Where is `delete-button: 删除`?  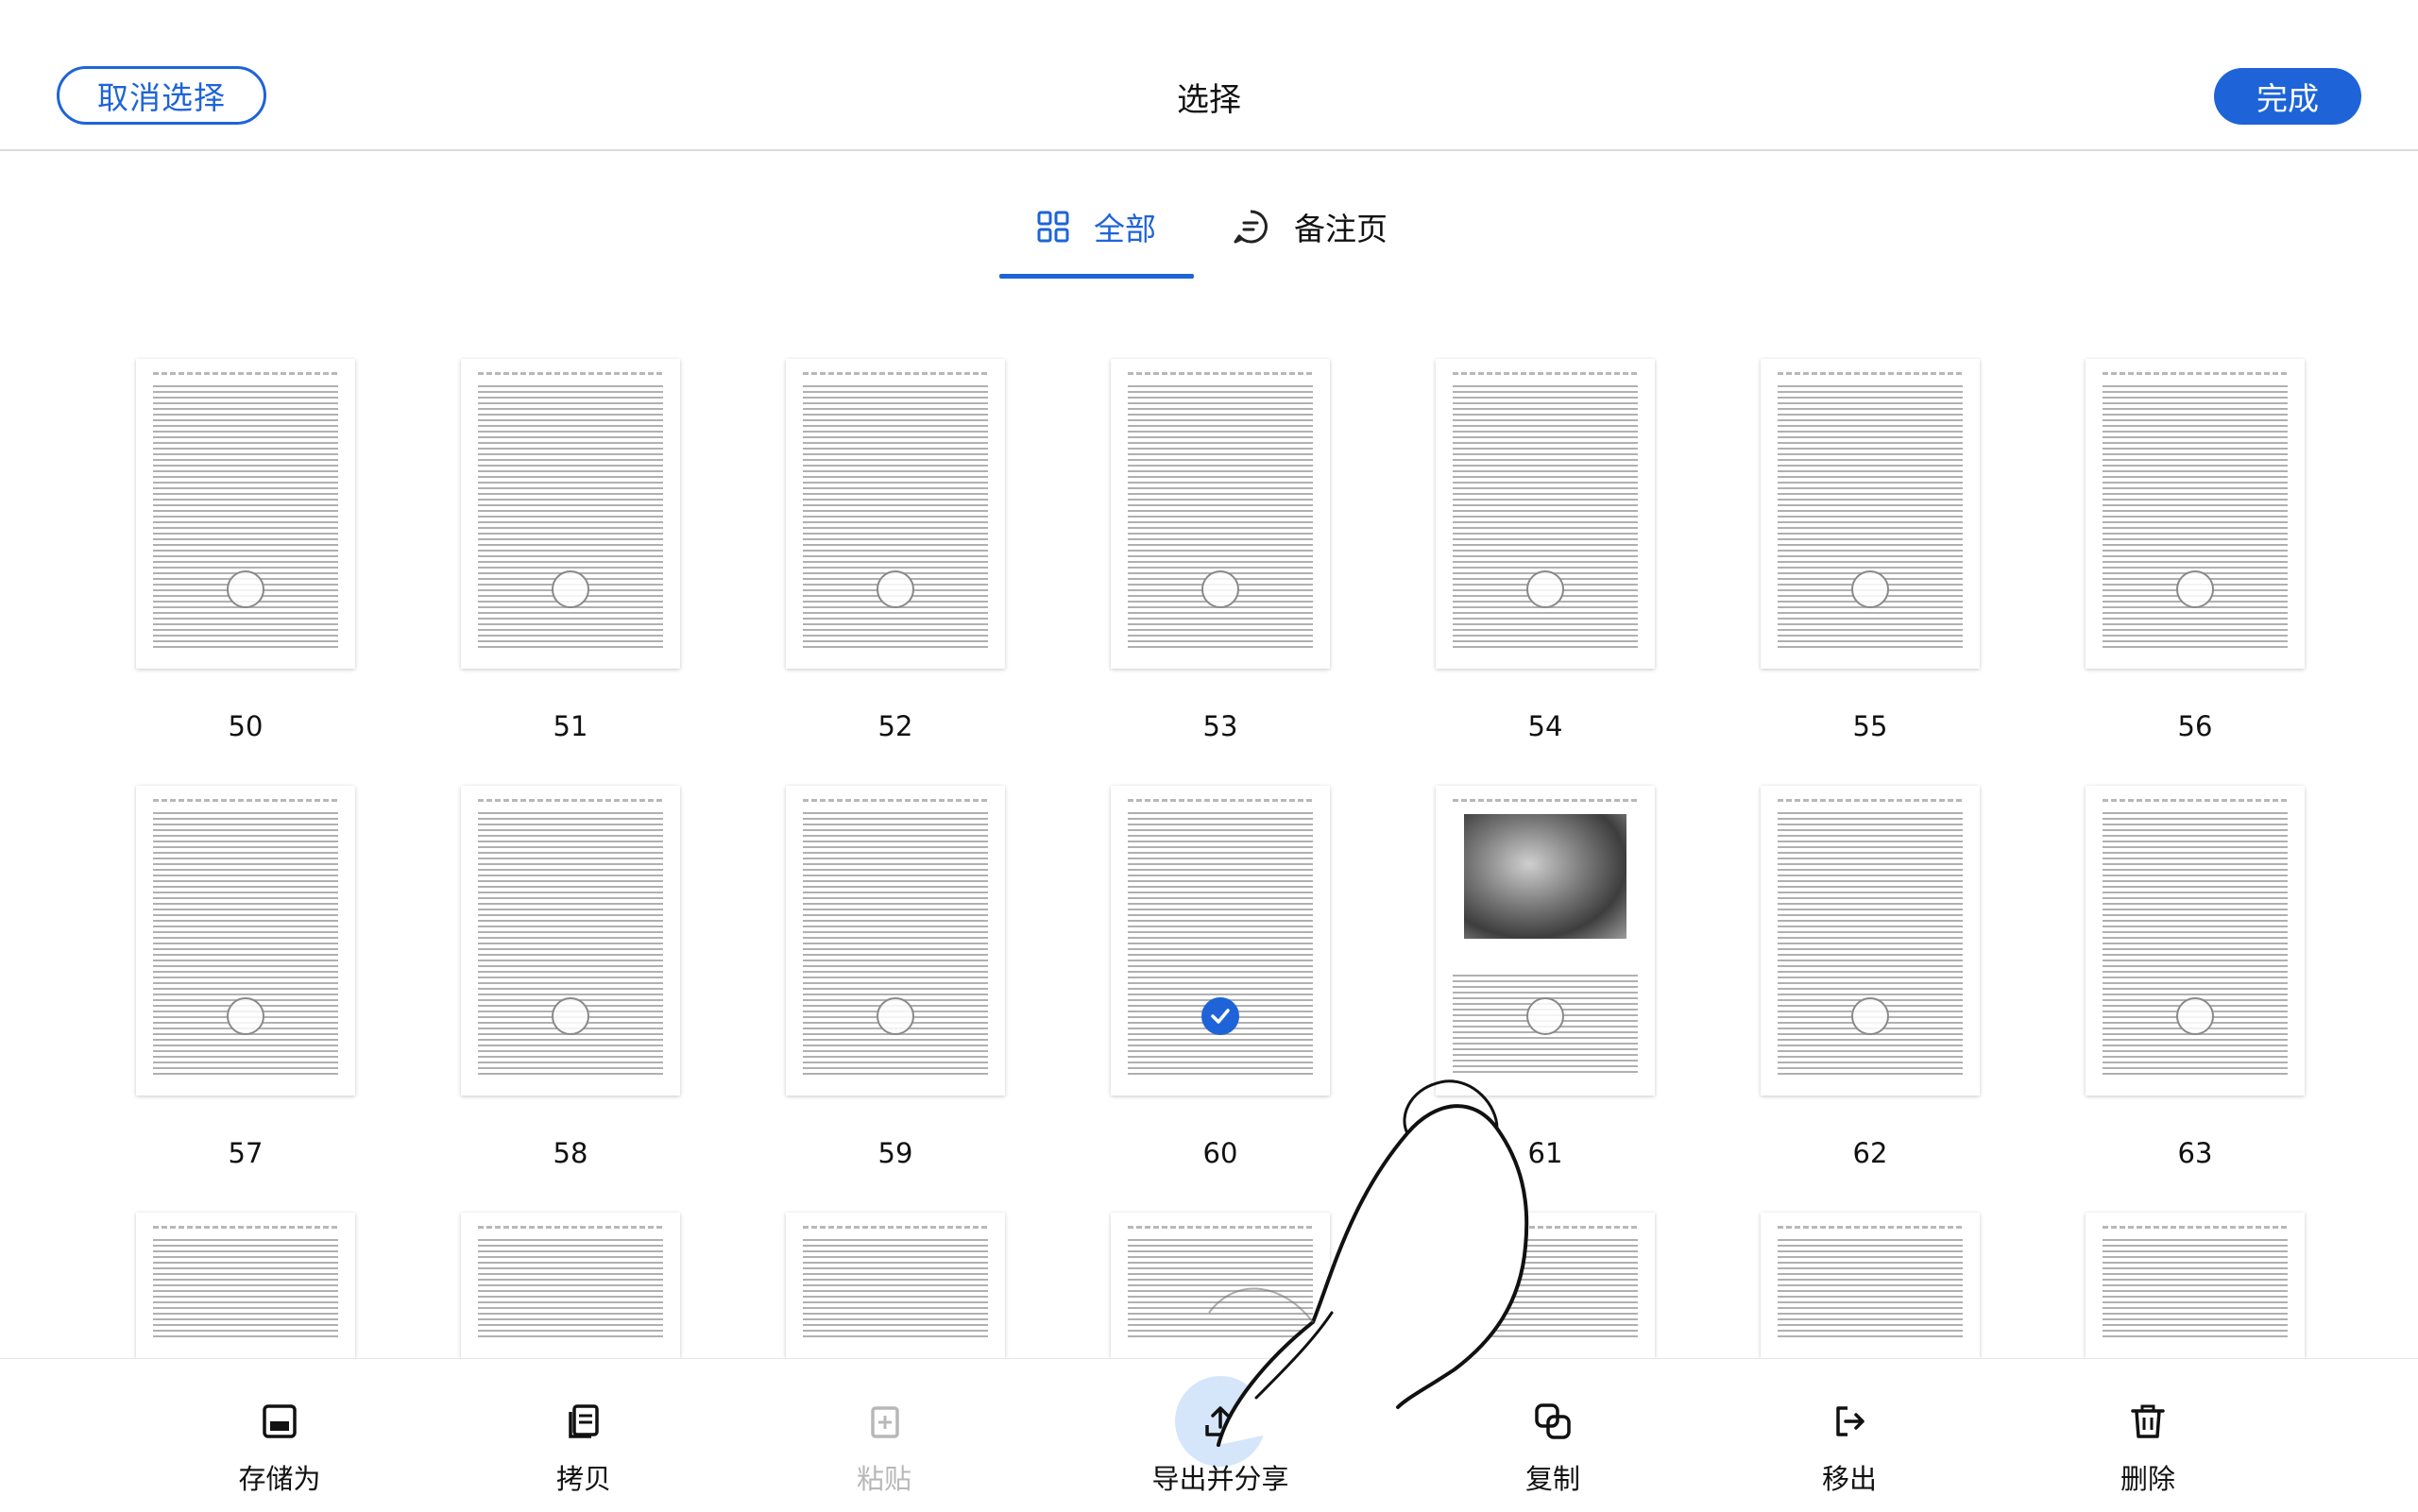 delete-button: 删除 is located at coordinates (2148, 1435).